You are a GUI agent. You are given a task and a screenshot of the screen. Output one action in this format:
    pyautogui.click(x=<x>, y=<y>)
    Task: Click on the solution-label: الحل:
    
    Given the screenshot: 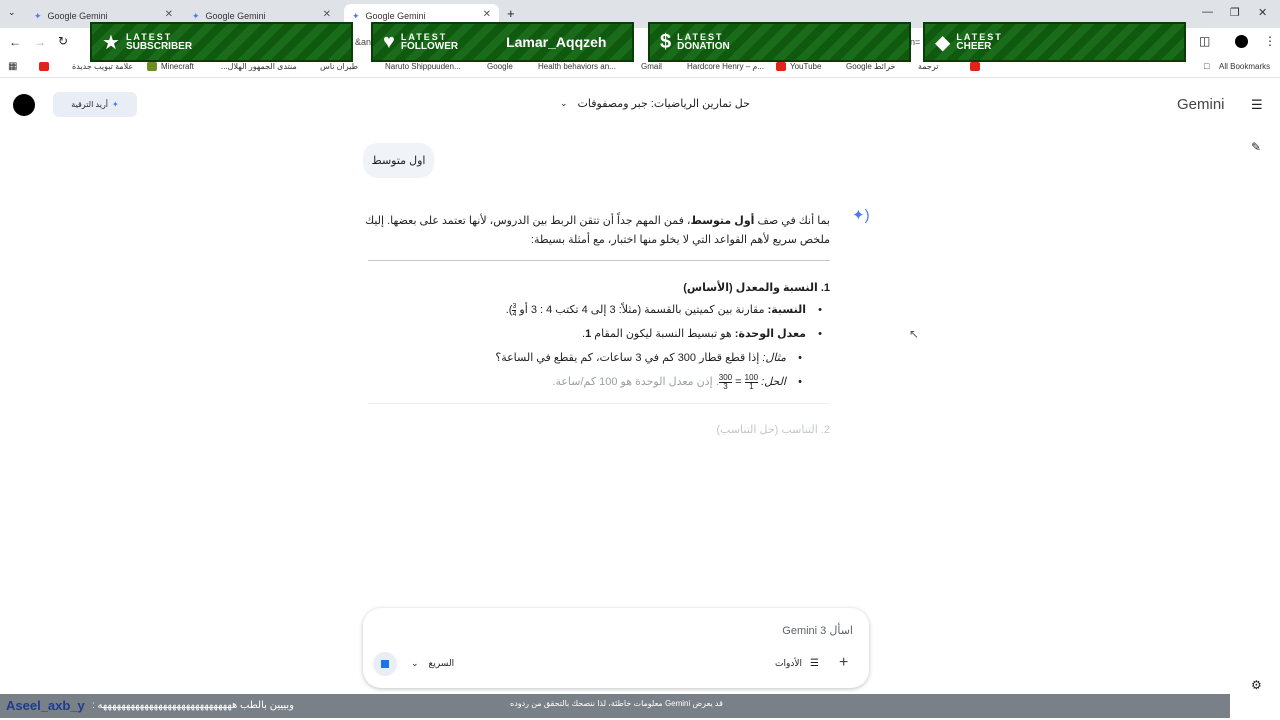 What is the action you would take?
    pyautogui.click(x=773, y=382)
    